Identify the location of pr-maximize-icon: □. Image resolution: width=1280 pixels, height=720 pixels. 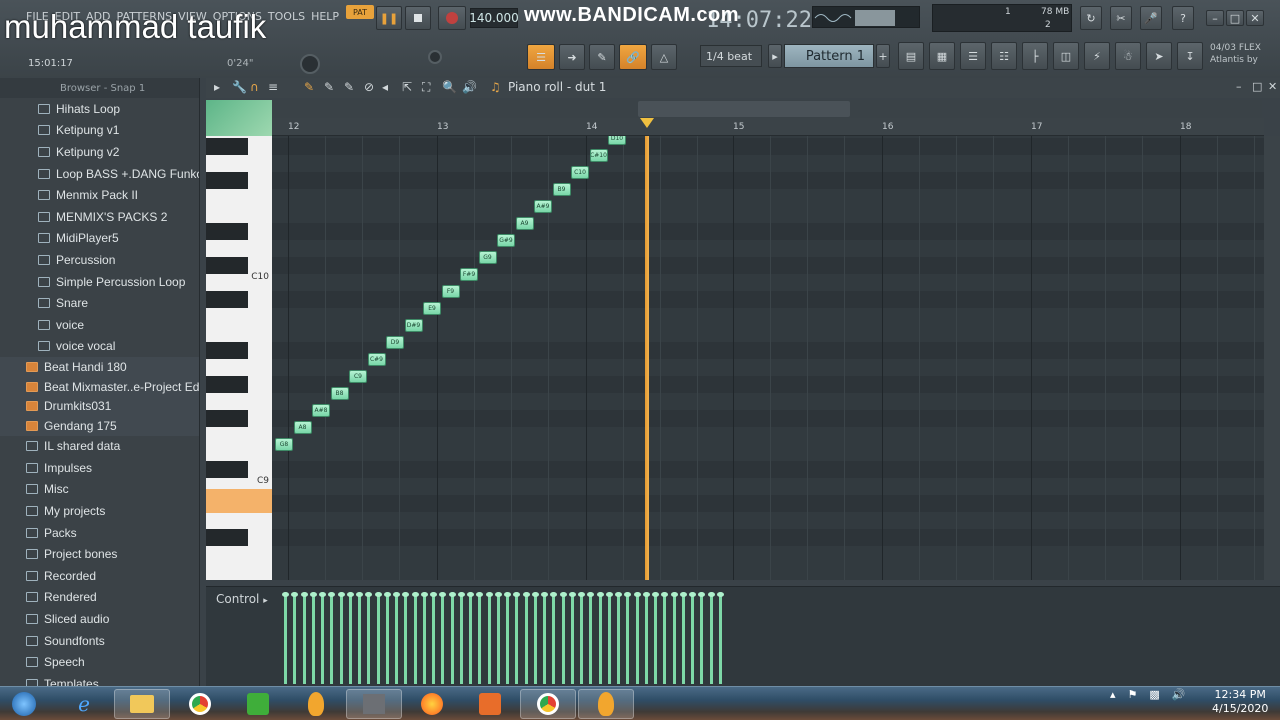
(1257, 86).